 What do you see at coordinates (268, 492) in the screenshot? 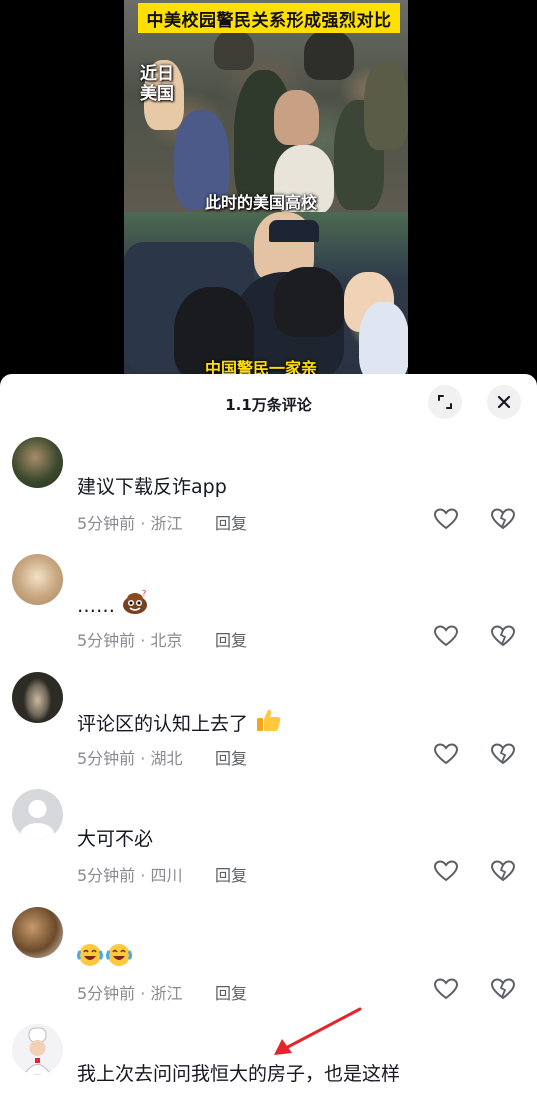
I see `comment-item: 建议下载反诈app 5分钟前 · 浙江 回复` at bounding box center [268, 492].